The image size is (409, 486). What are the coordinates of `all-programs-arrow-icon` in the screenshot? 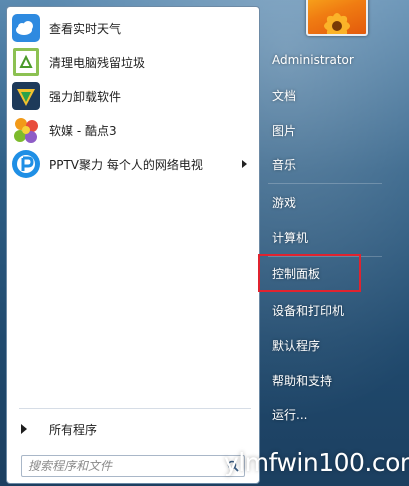 It's located at (24, 429).